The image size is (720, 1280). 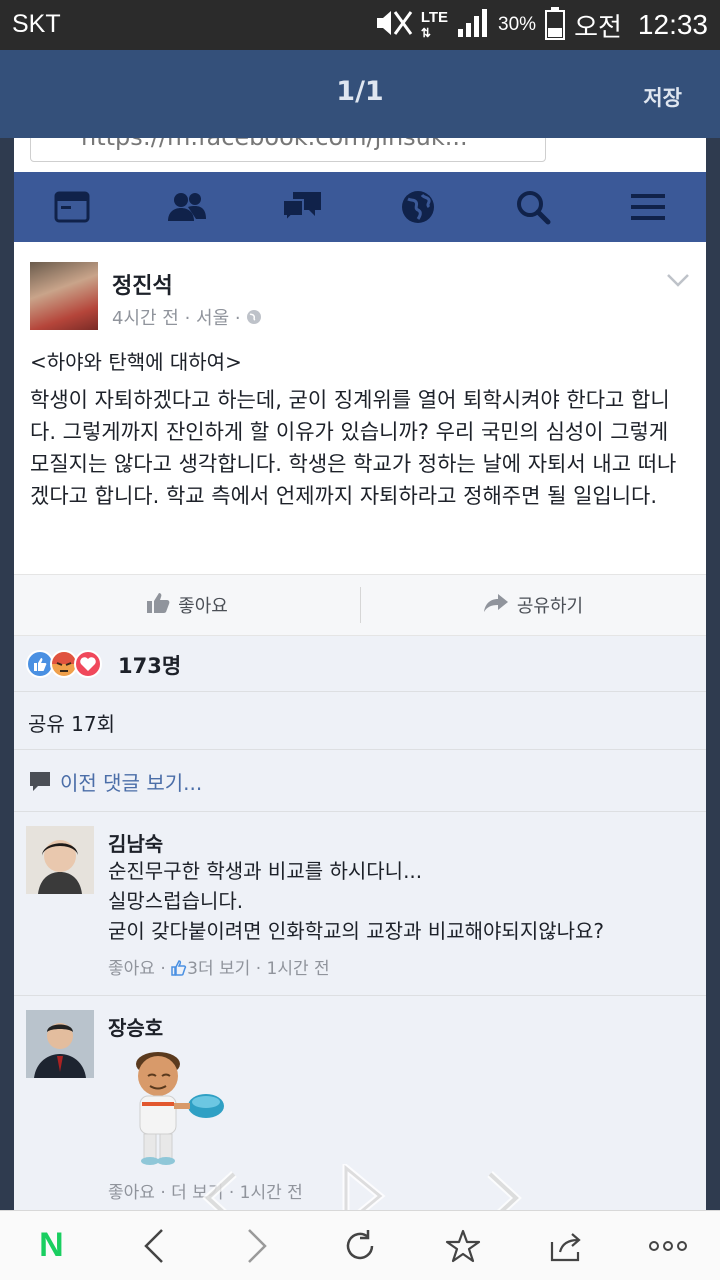 I want to click on public-globe-icon, so click(x=254, y=319).